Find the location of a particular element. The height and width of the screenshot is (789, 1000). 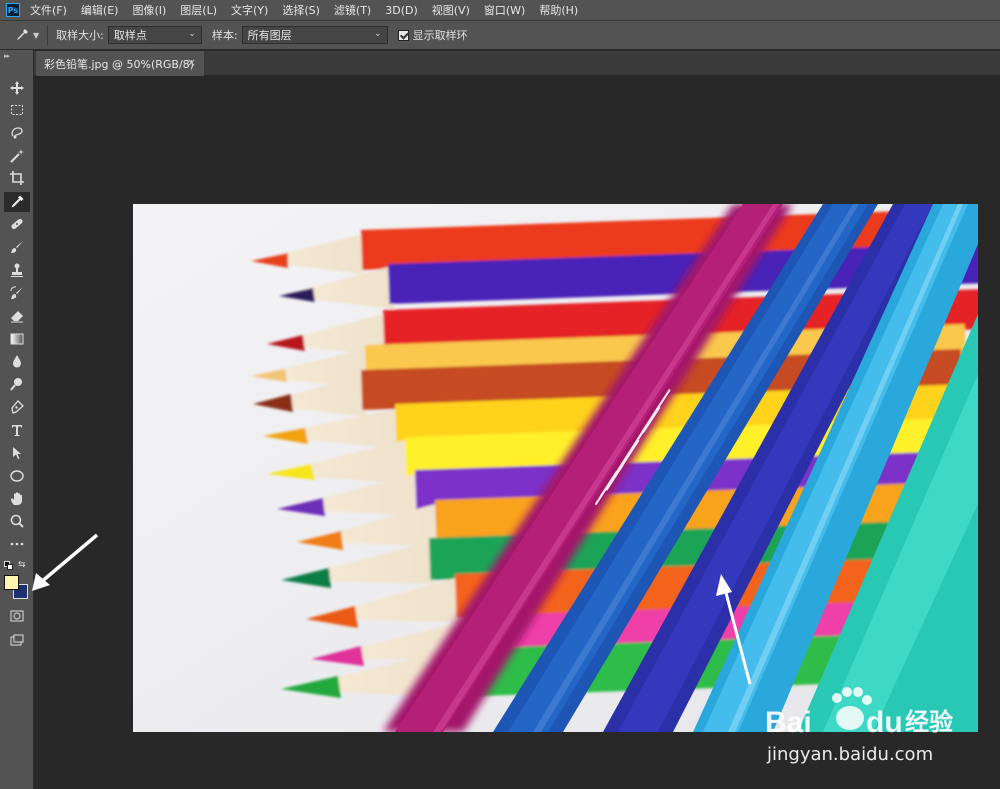

type-icon is located at coordinates (17, 430).